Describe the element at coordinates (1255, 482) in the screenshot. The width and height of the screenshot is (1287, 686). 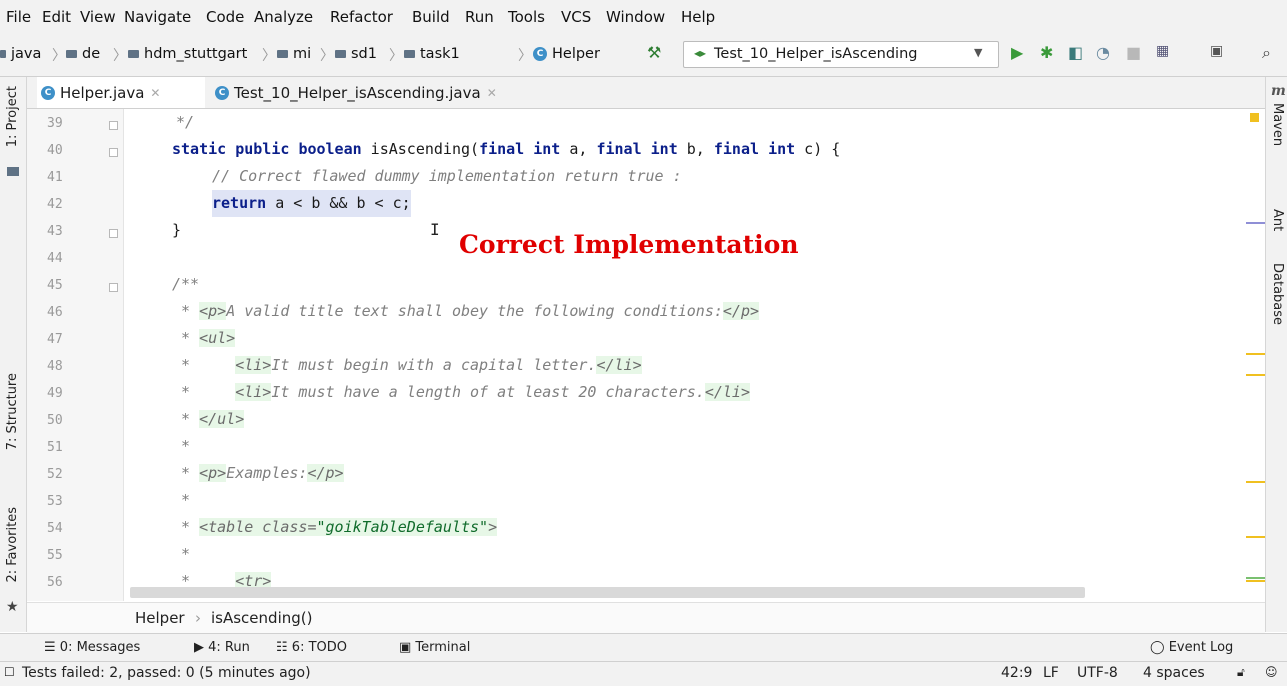
I see `warning-marker` at that location.